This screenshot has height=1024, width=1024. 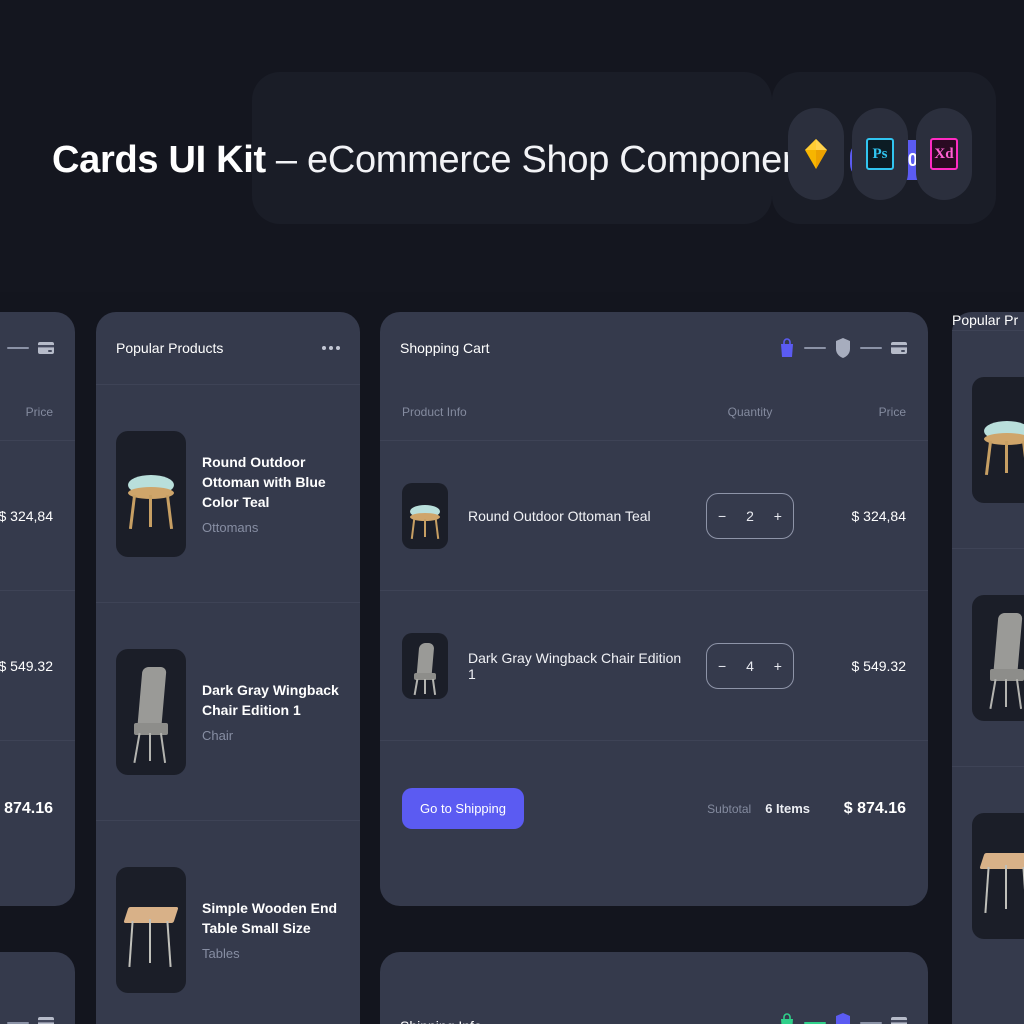 What do you see at coordinates (750, 412) in the screenshot?
I see `column-quantity: Quantity` at bounding box center [750, 412].